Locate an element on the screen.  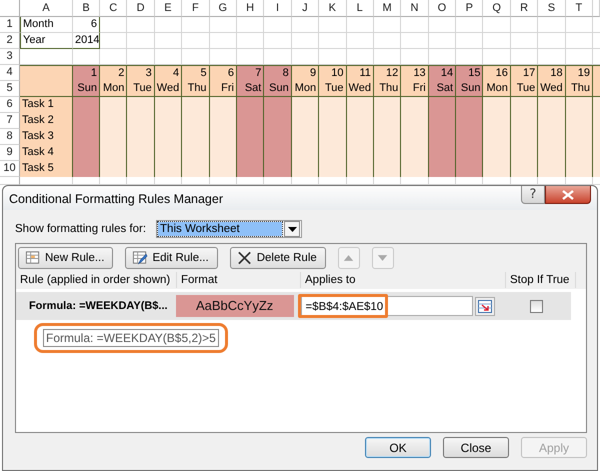
column-header: P is located at coordinates (470, 8).